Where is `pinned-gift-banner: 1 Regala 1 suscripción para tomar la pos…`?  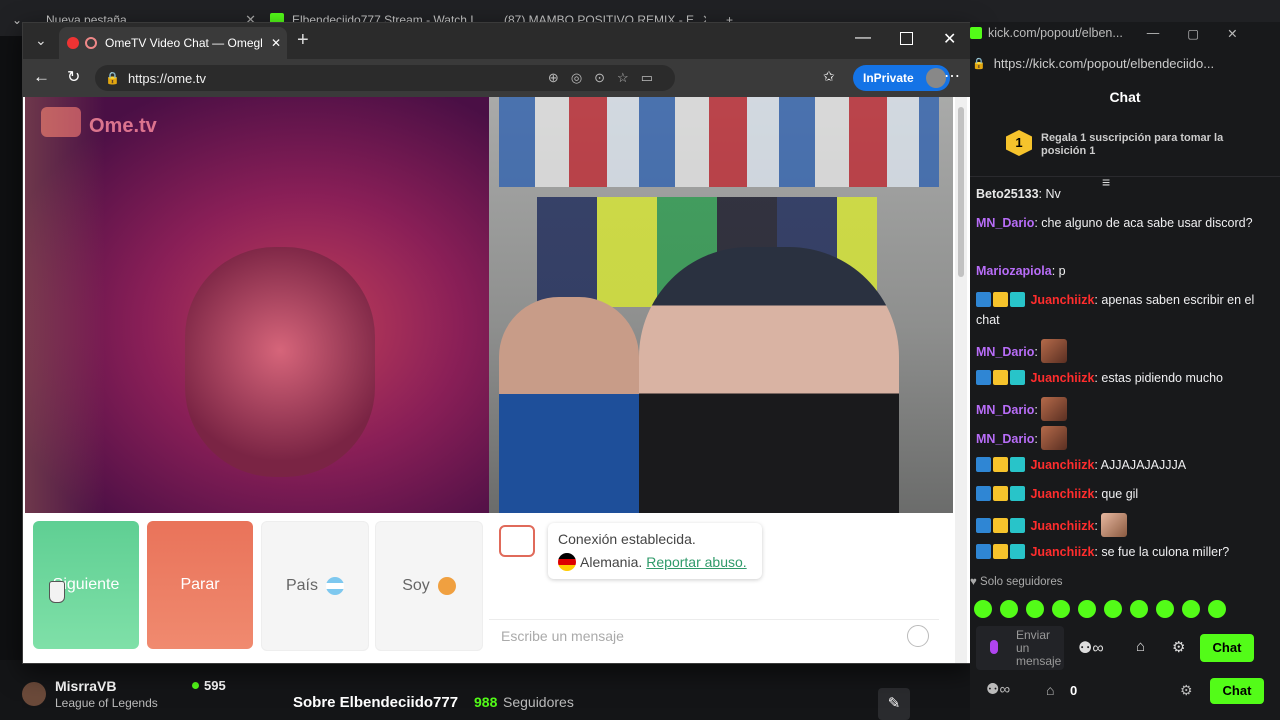 pinned-gift-banner: 1 Regala 1 suscripción para tomar la pos… is located at coordinates (1125, 146).